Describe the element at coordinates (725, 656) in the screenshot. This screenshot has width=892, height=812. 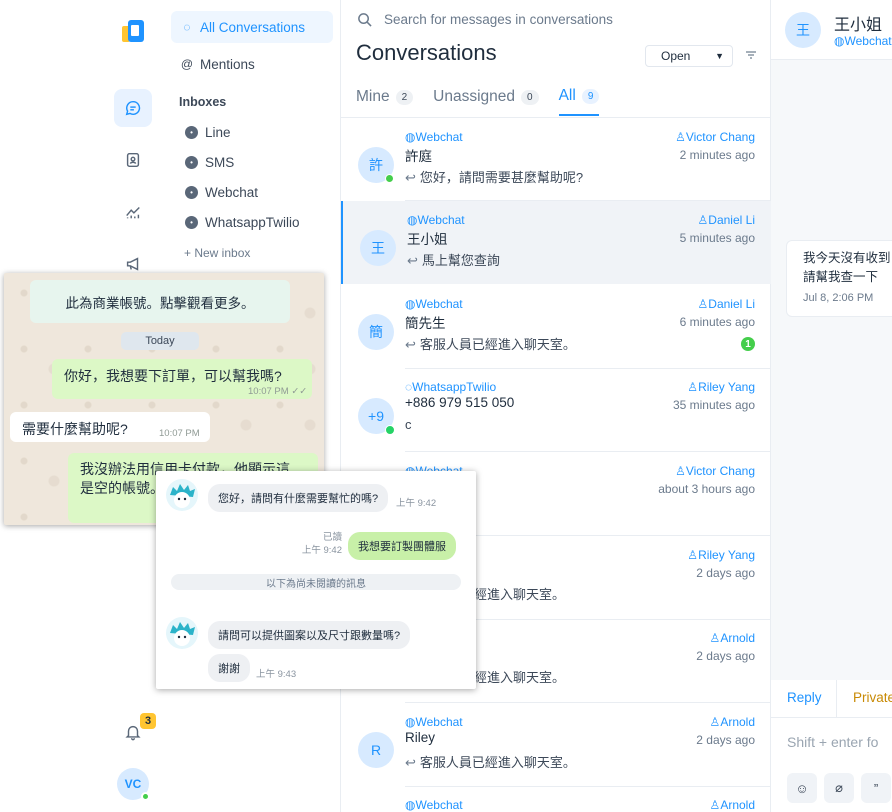
I see `timestamp: 2 days ago` at that location.